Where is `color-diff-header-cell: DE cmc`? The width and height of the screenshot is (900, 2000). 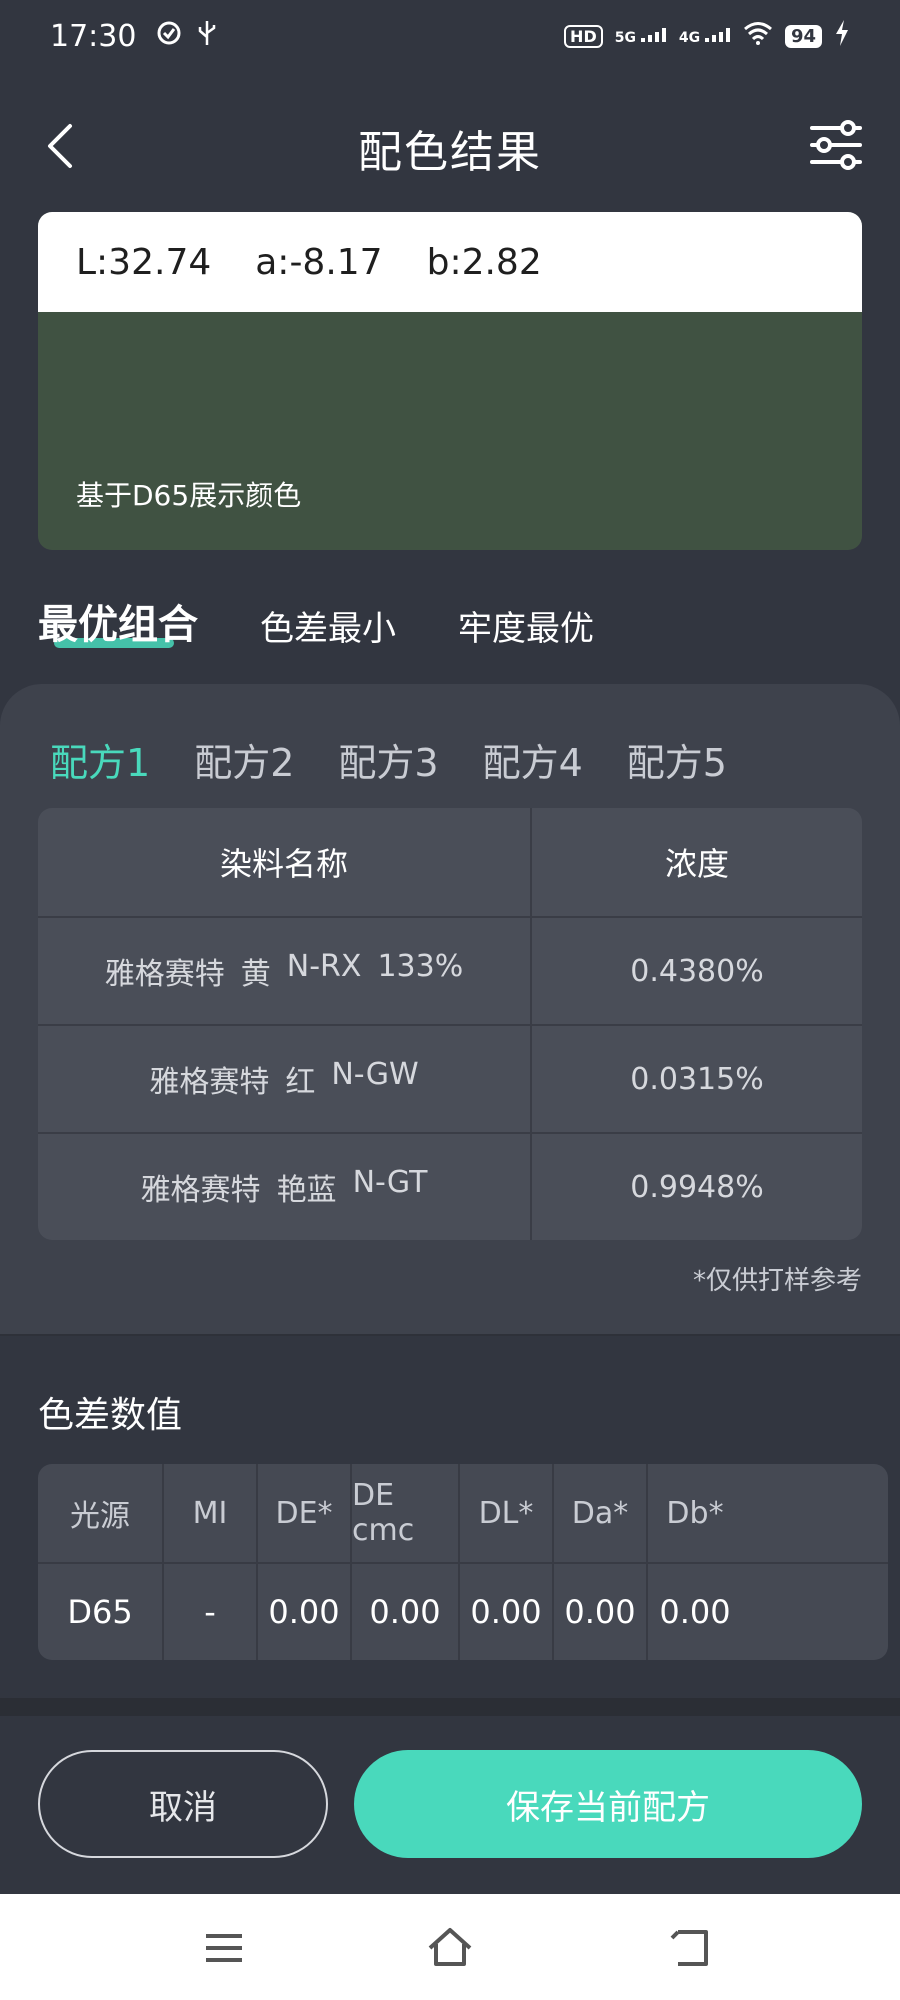
color-diff-header-cell: DE cmc is located at coordinates (406, 1513).